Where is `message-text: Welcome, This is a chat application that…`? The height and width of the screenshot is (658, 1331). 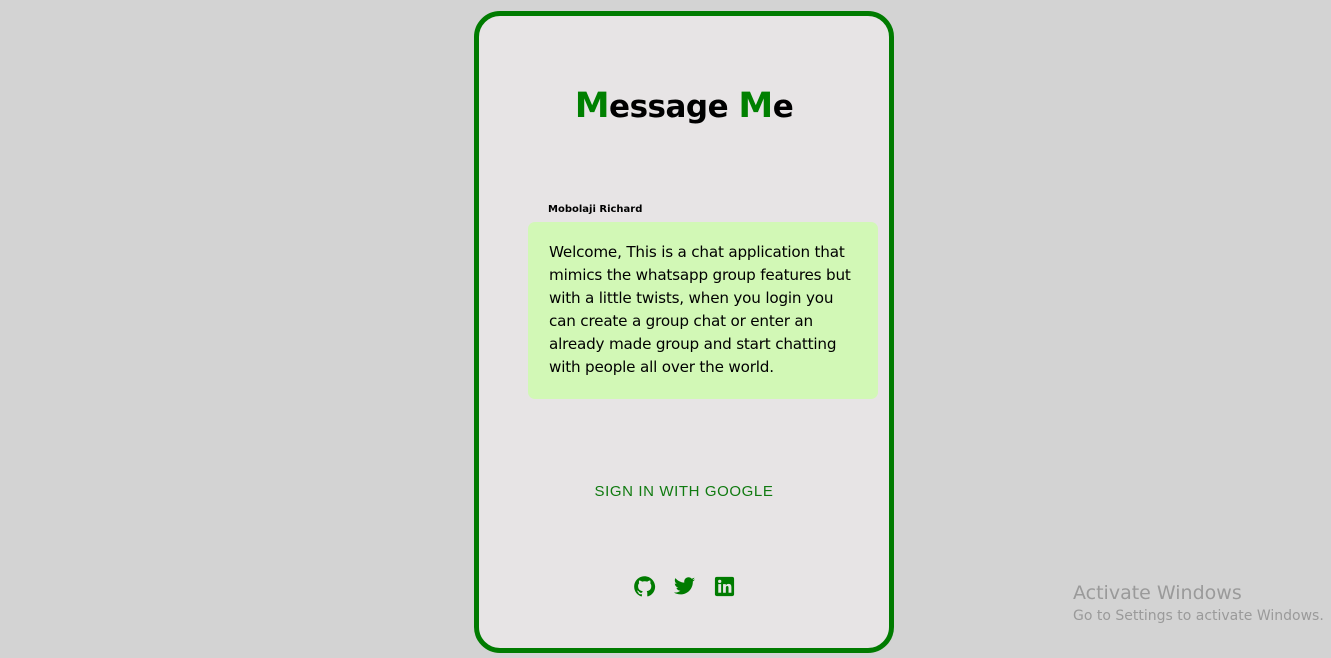 message-text: Welcome, This is a chat application that… is located at coordinates (700, 309).